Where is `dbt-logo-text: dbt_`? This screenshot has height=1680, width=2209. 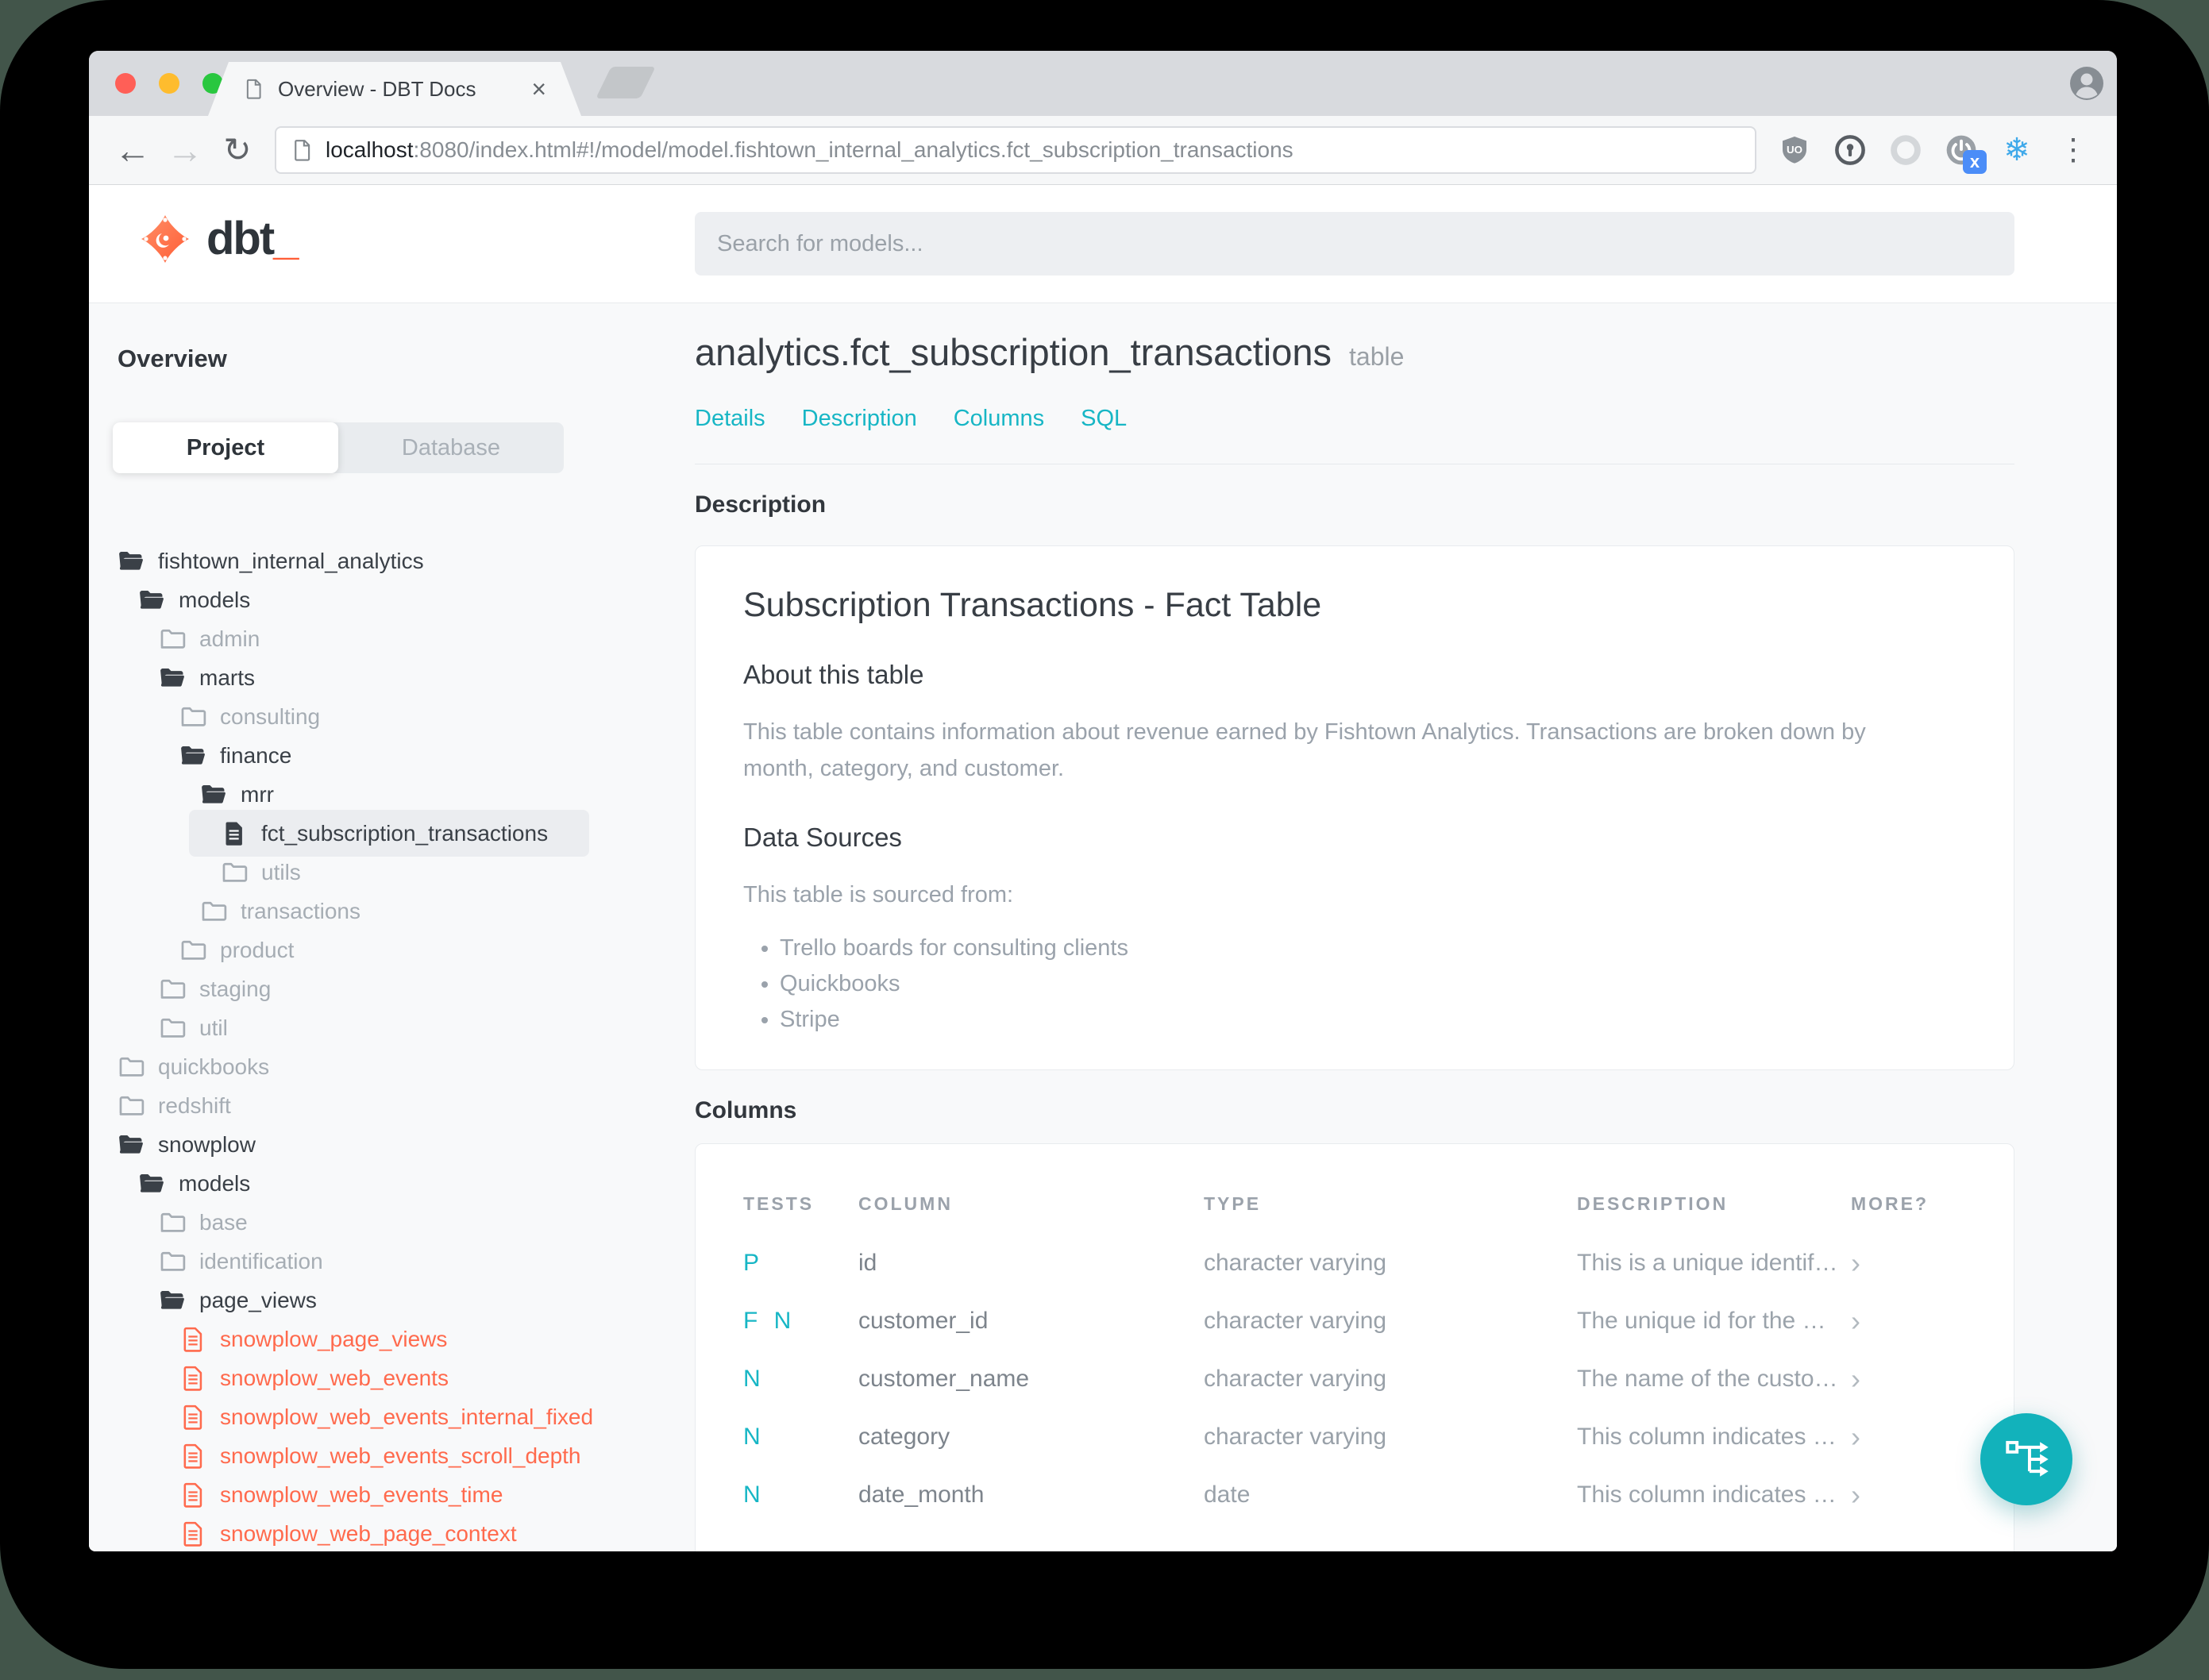 dbt-logo-text: dbt_ is located at coordinates (252, 238).